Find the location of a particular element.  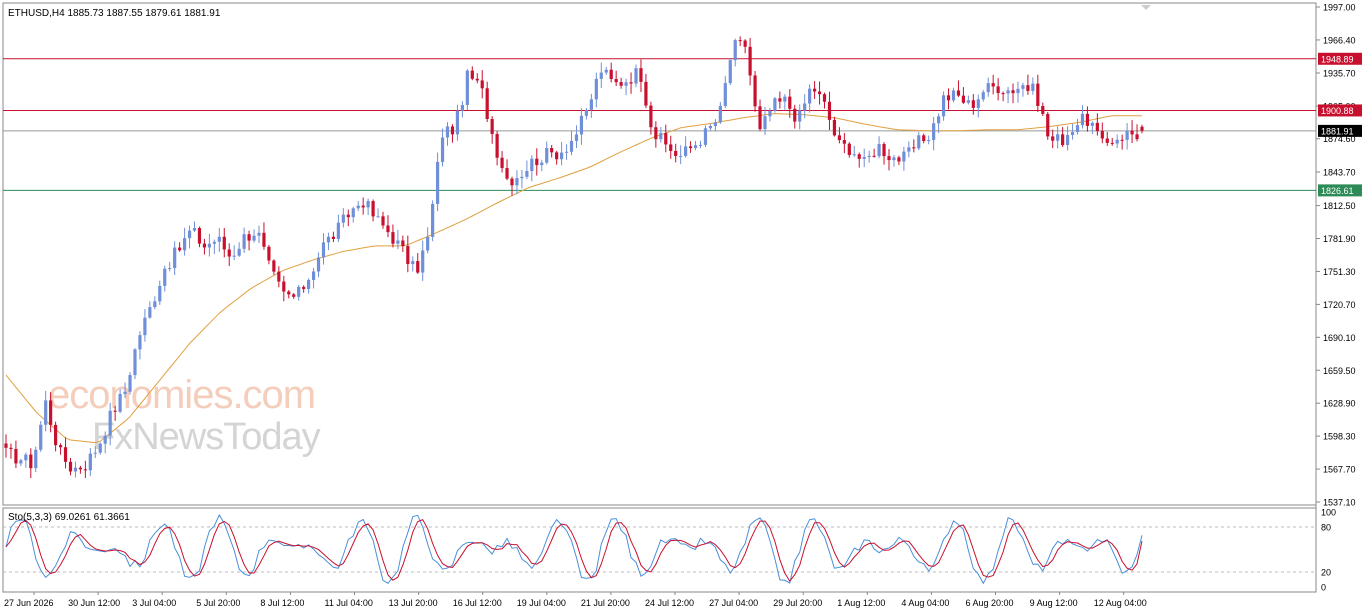

price-tick-label: 1628.90 is located at coordinates (1339, 404).